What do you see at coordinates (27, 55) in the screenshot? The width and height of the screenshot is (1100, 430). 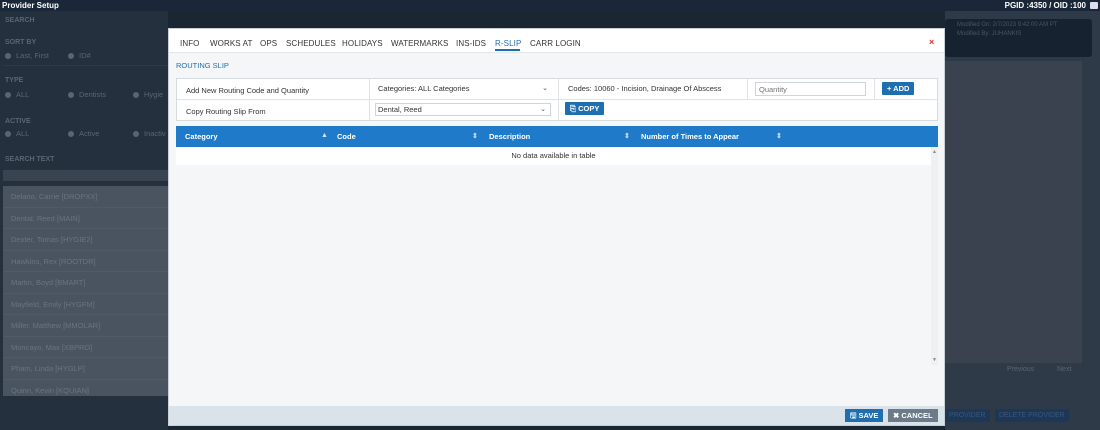 I see `sort-option-last-first: Last, First` at bounding box center [27, 55].